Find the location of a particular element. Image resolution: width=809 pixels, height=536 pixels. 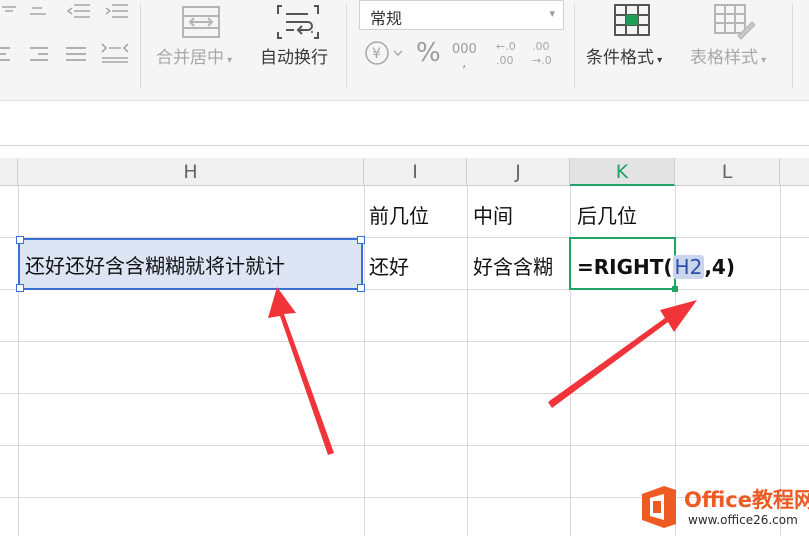

formula-args: ,4) is located at coordinates (719, 267).